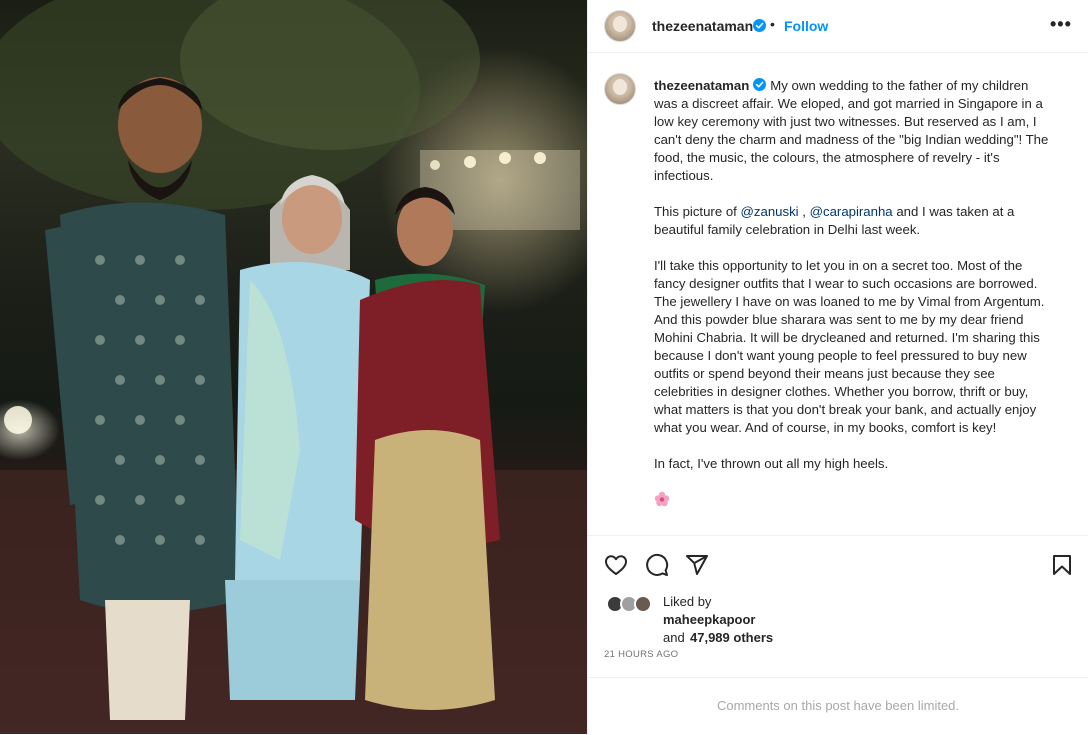 This screenshot has width=1091, height=735. I want to click on comments-limited-notice: Comments on this post have been limited., so click(838, 705).